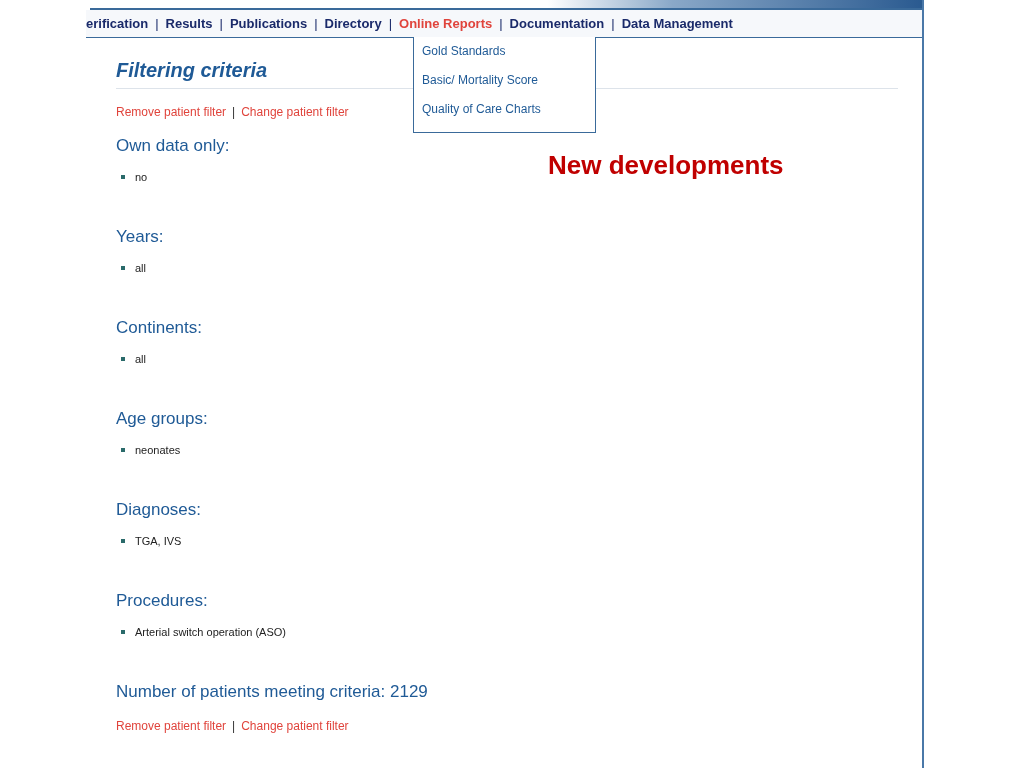  What do you see at coordinates (504, 114) in the screenshot?
I see `menu-item: Quality of Care Charts` at bounding box center [504, 114].